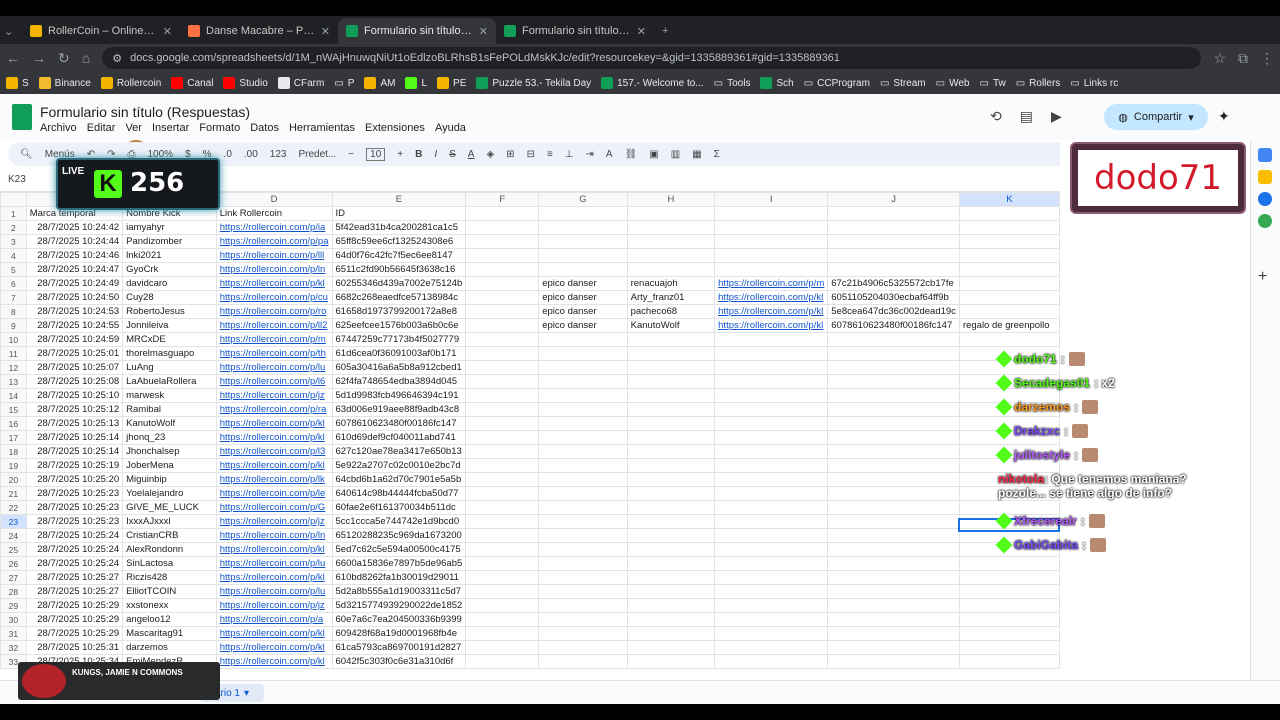  Describe the element at coordinates (274, 213) in the screenshot. I see `cell: Link Rollercoin` at that location.